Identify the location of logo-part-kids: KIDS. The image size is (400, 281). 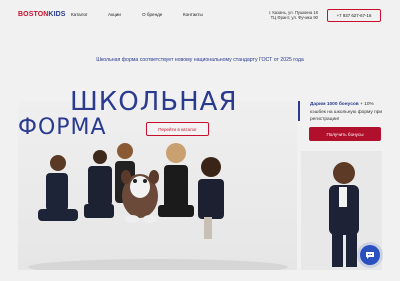
(57, 14).